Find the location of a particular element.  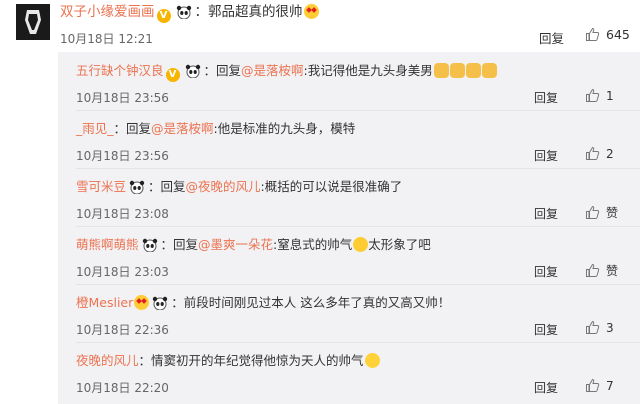

timestamp: 10月18日 23:03 is located at coordinates (122, 272).